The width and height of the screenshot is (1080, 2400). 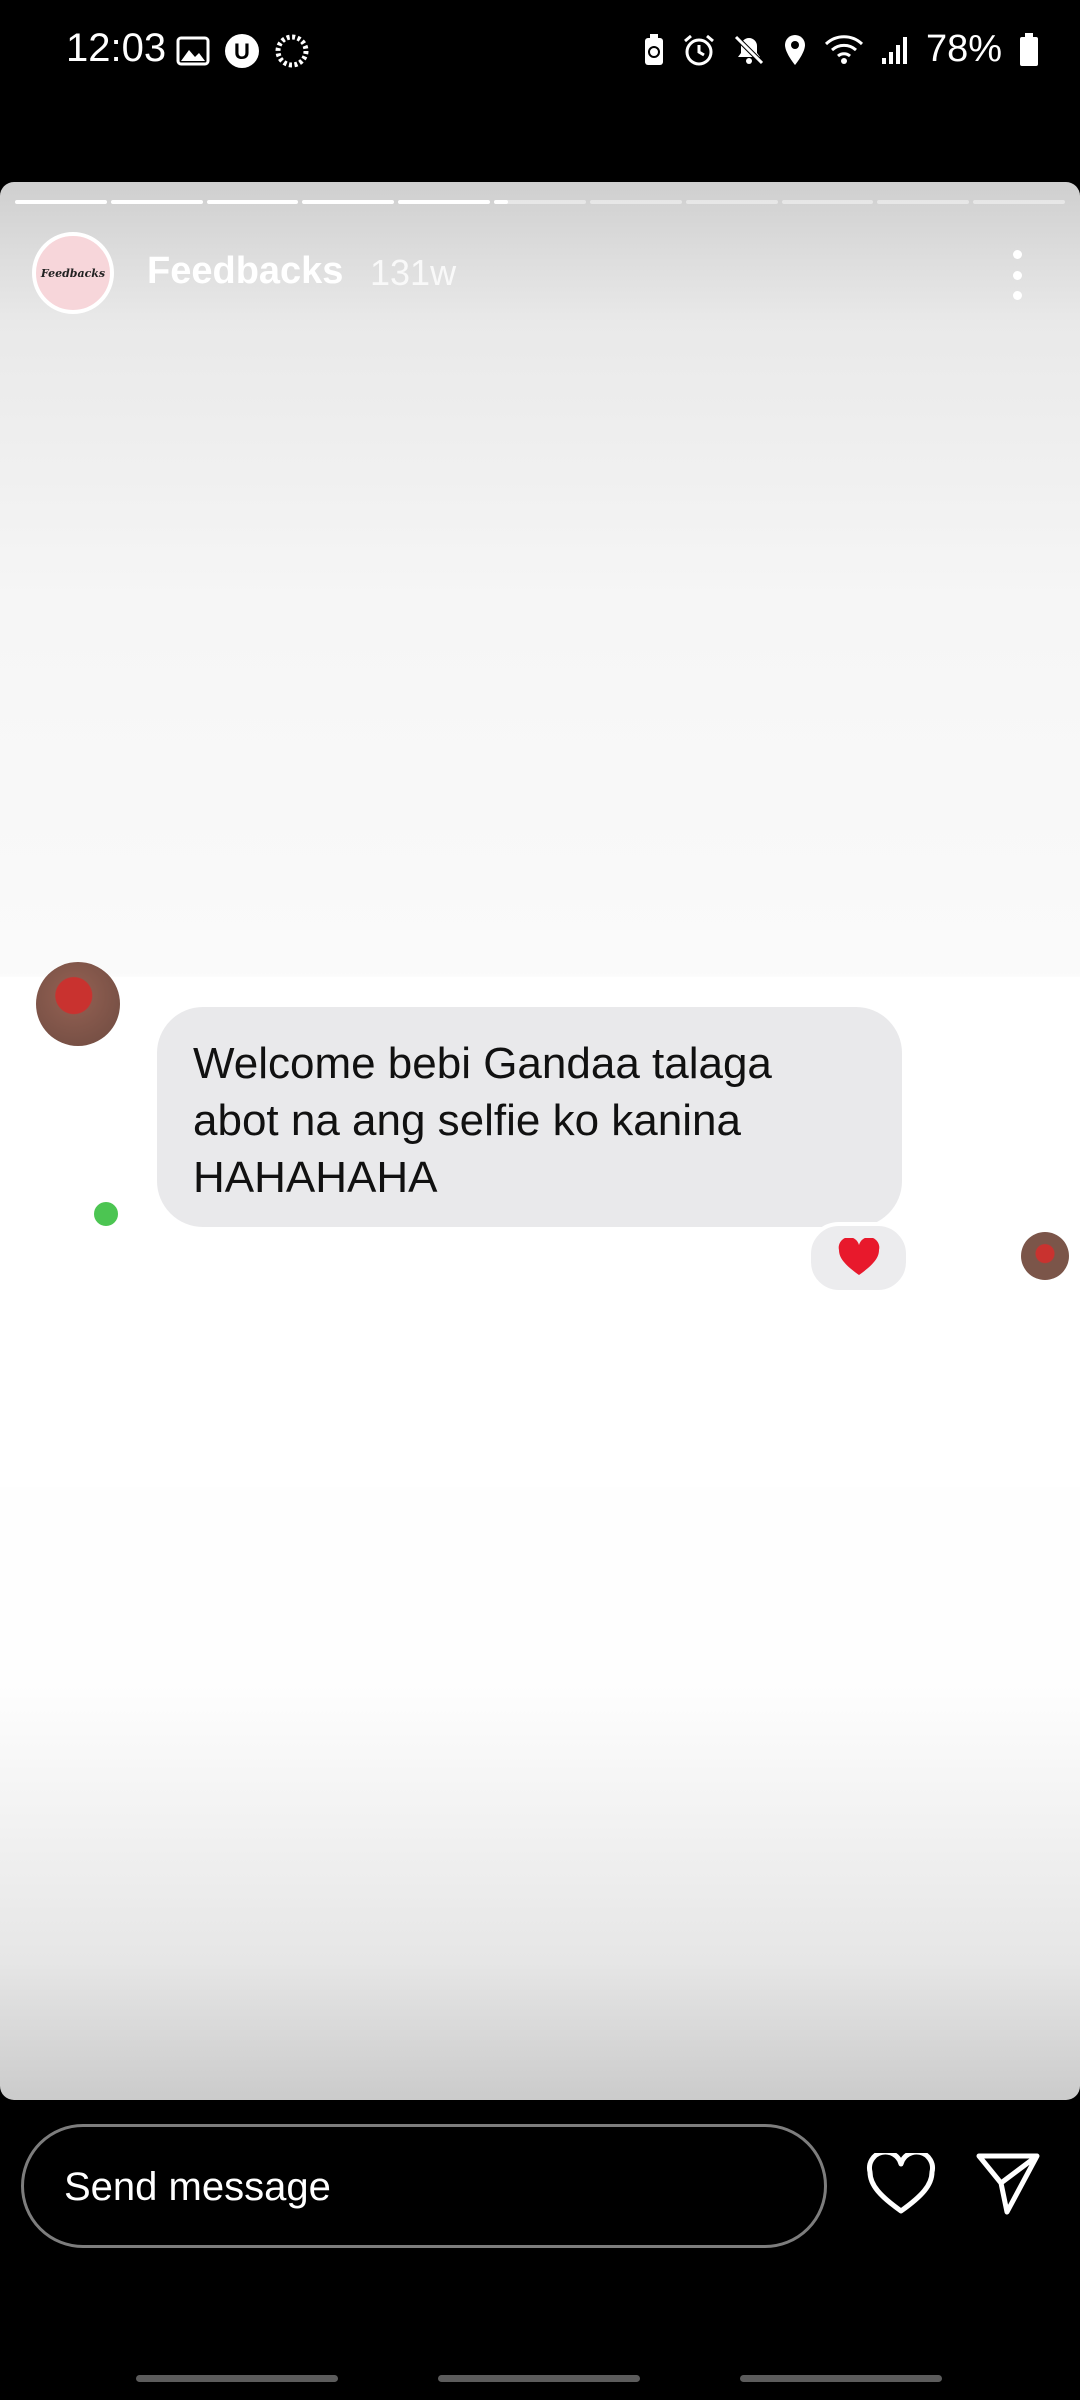 What do you see at coordinates (749, 49) in the screenshot?
I see `mute-icon` at bounding box center [749, 49].